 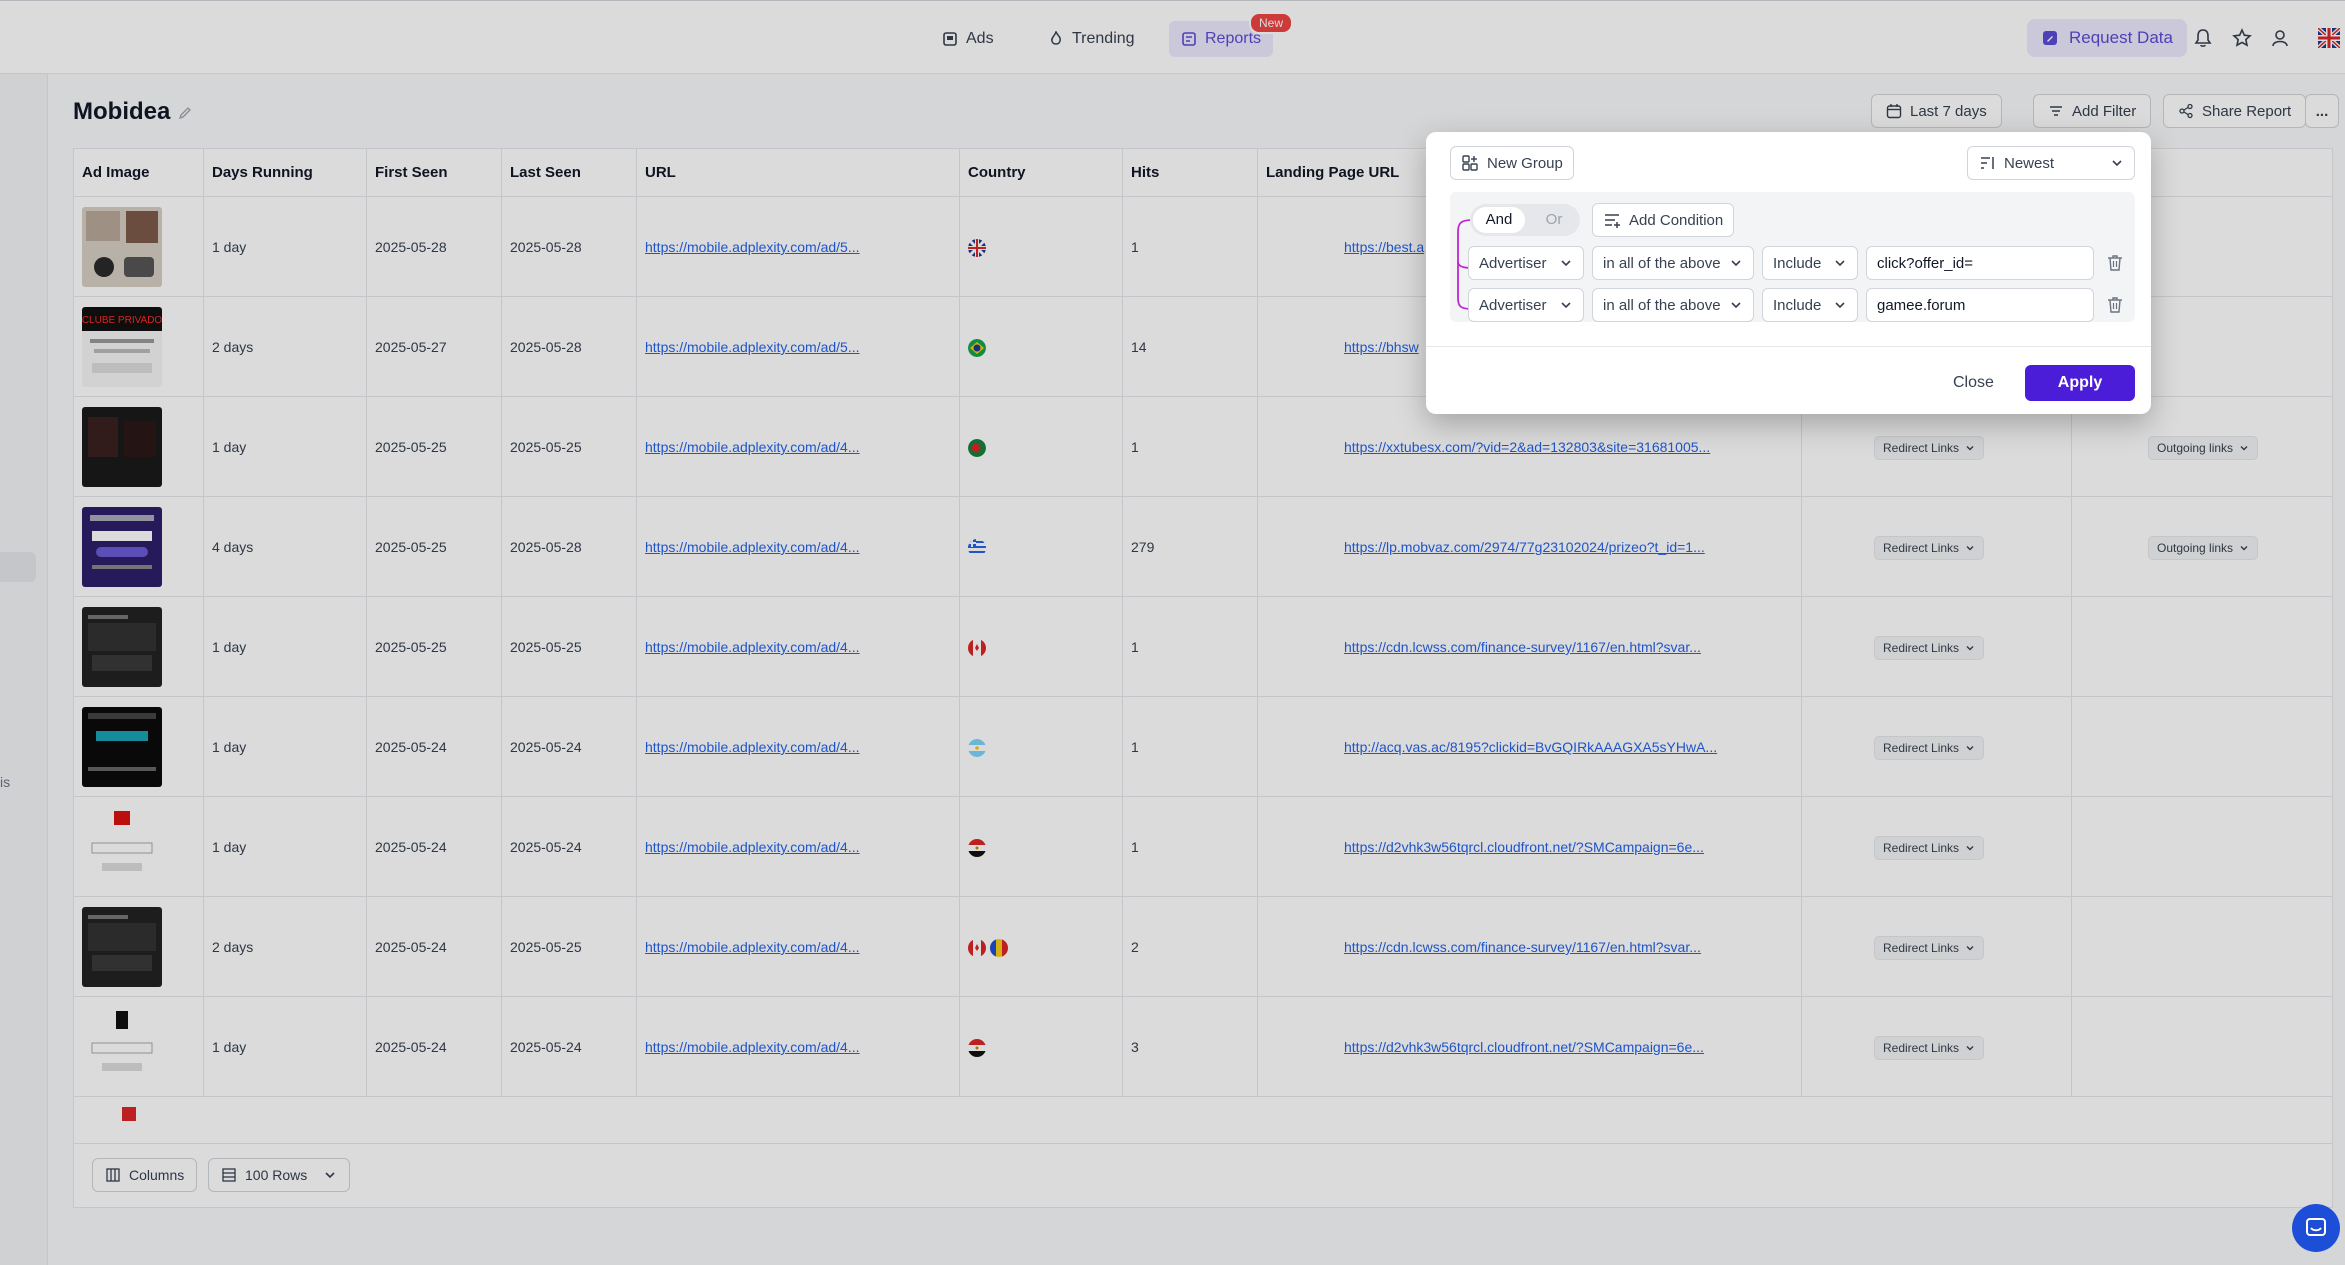 I want to click on toggle-and: And, so click(x=1499, y=220).